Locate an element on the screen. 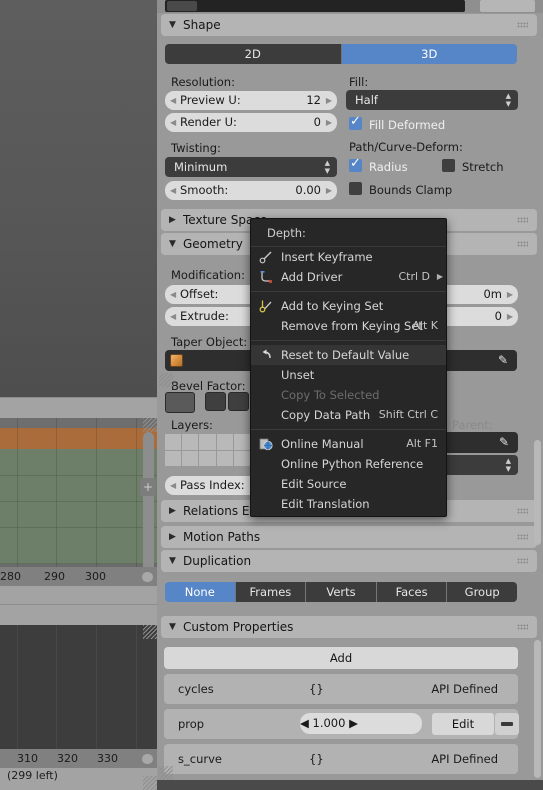 This screenshot has width=543, height=790. search-icon is located at coordinates (182, 6).